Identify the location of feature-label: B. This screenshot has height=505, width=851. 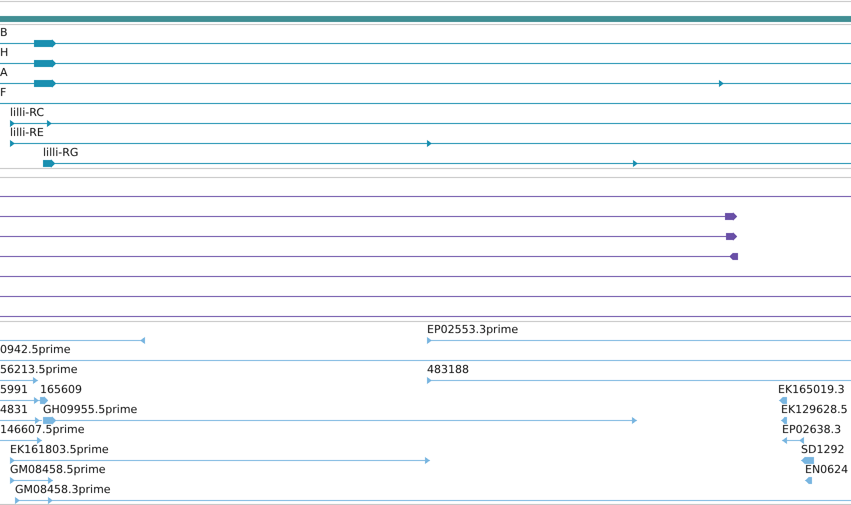
(4, 32).